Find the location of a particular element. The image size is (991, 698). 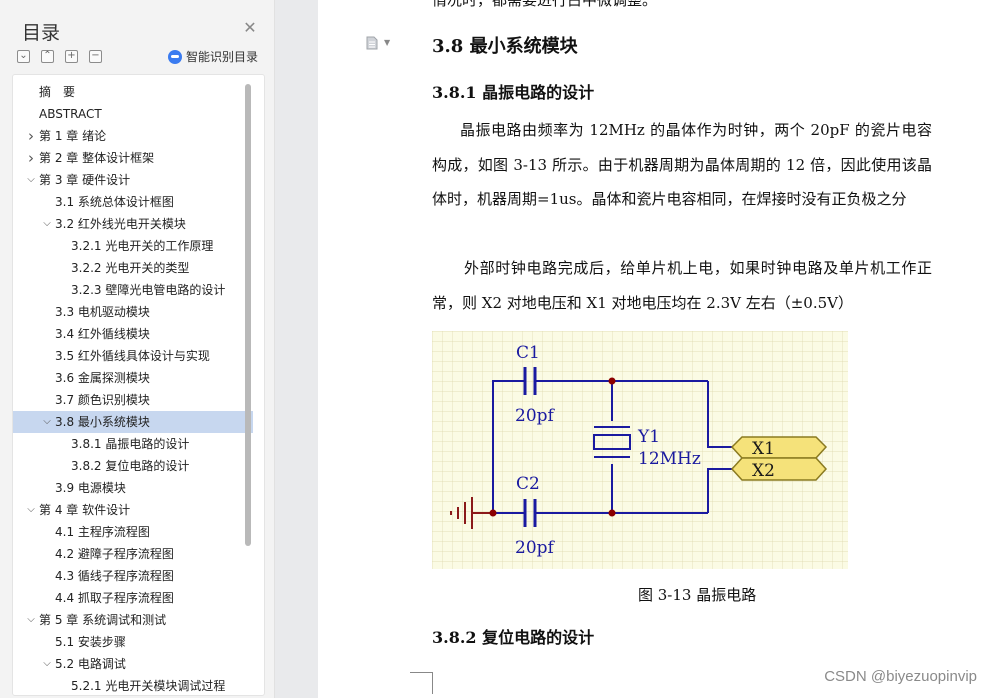

heading-3-8-1: 3.8.1 晶振电路的设计 is located at coordinates (513, 92).